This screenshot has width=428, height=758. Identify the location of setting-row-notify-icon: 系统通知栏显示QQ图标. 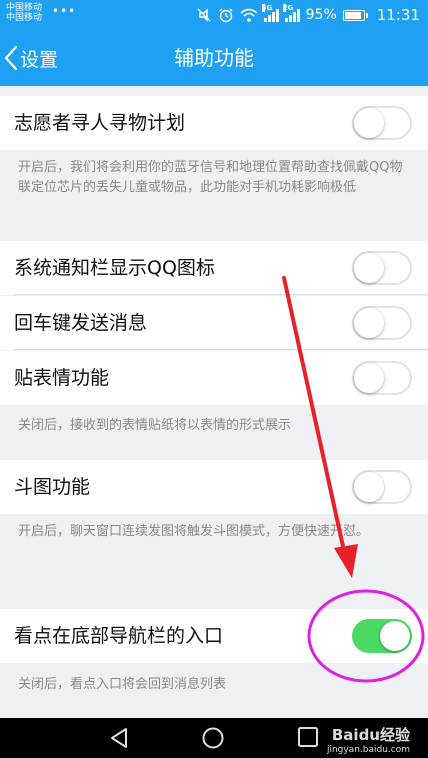
(214, 268).